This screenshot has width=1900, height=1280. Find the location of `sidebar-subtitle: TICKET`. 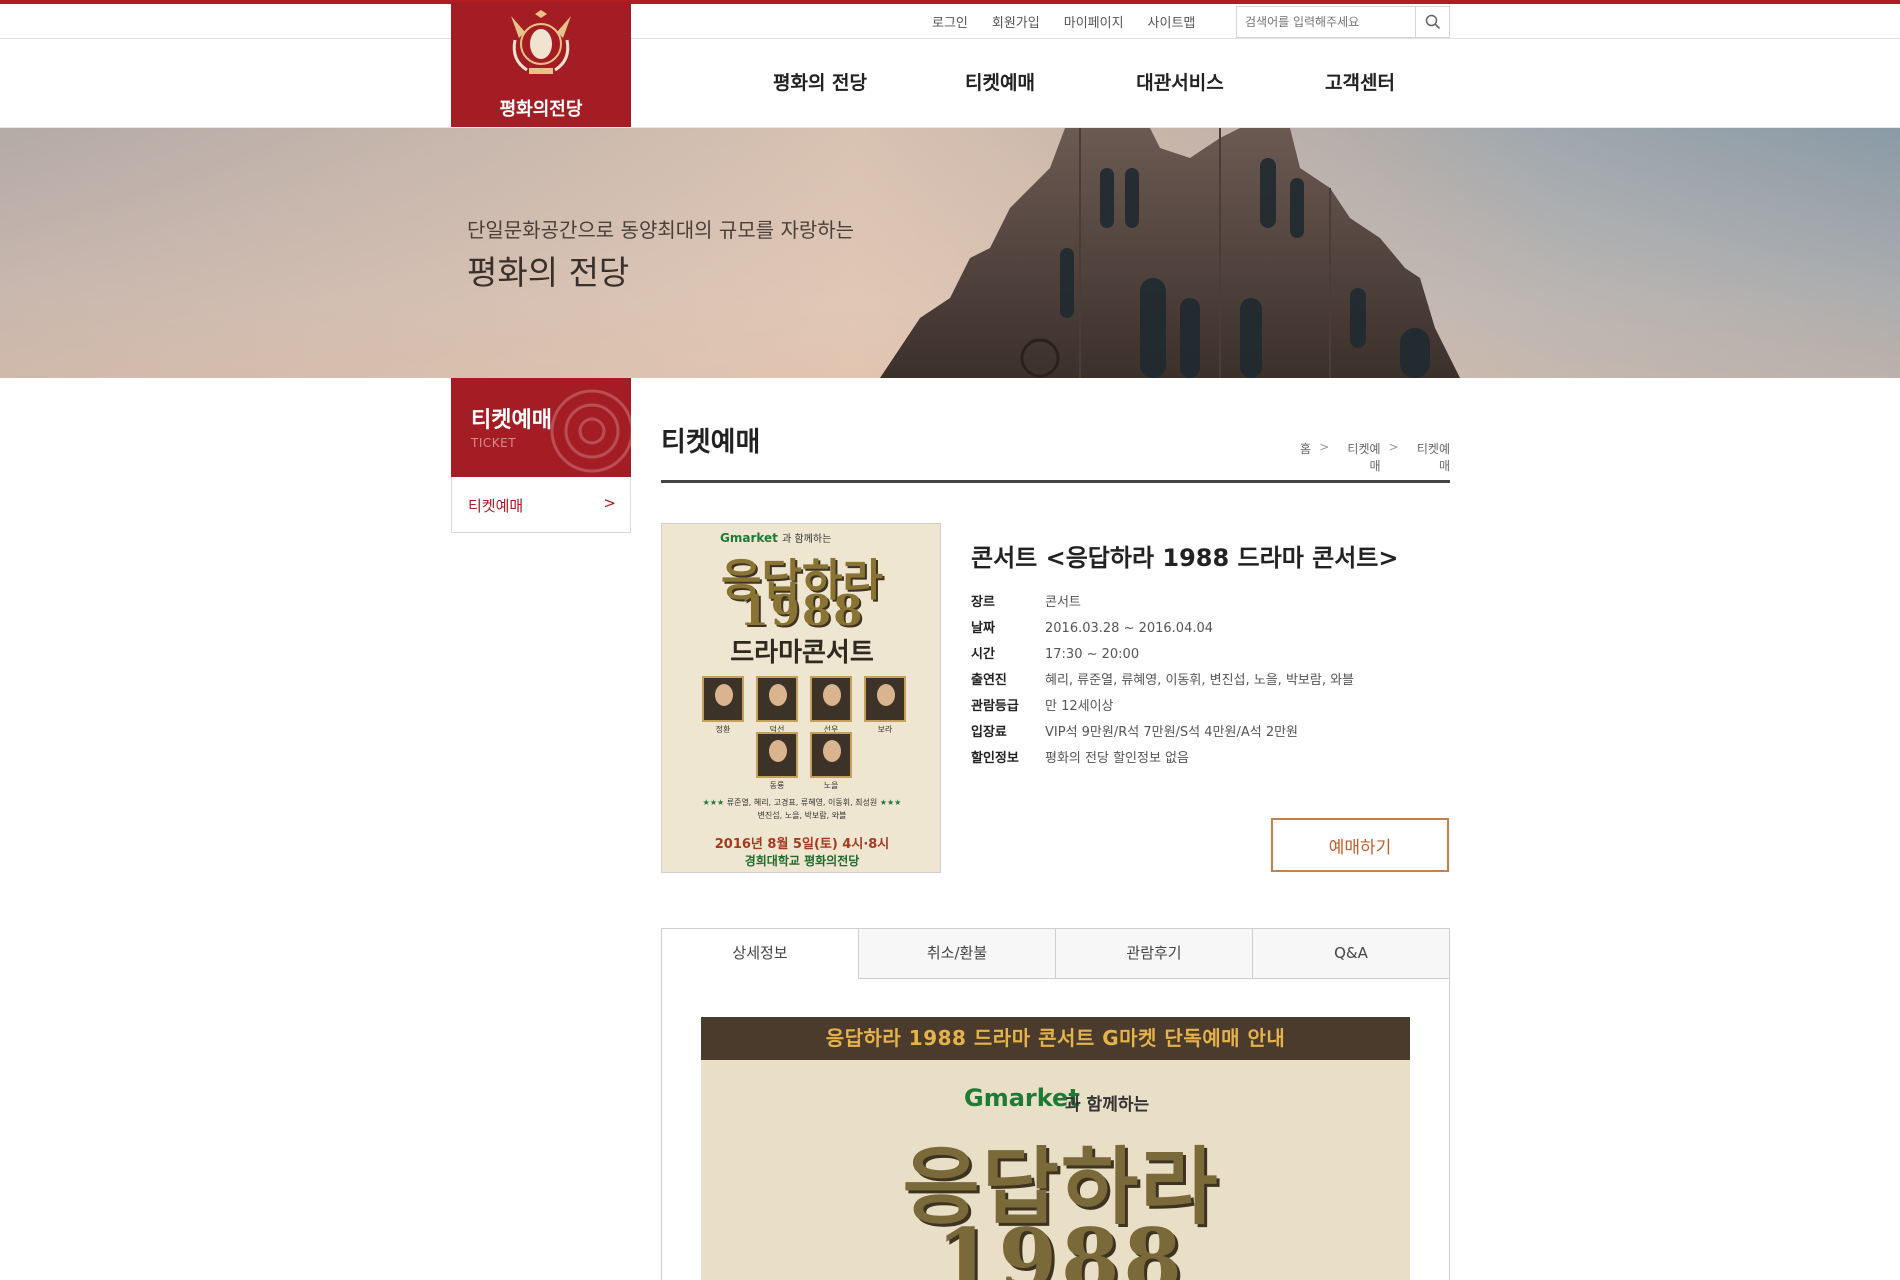

sidebar-subtitle: TICKET is located at coordinates (494, 443).